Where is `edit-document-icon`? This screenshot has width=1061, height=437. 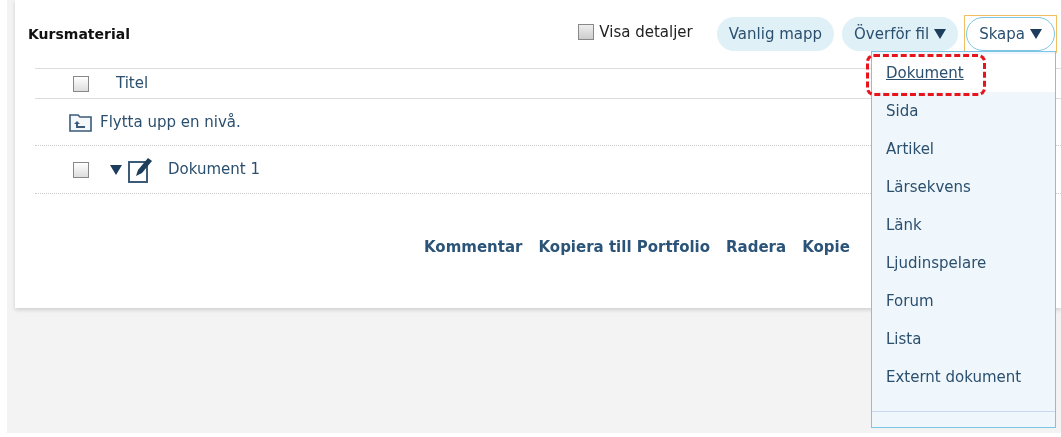 edit-document-icon is located at coordinates (141, 169).